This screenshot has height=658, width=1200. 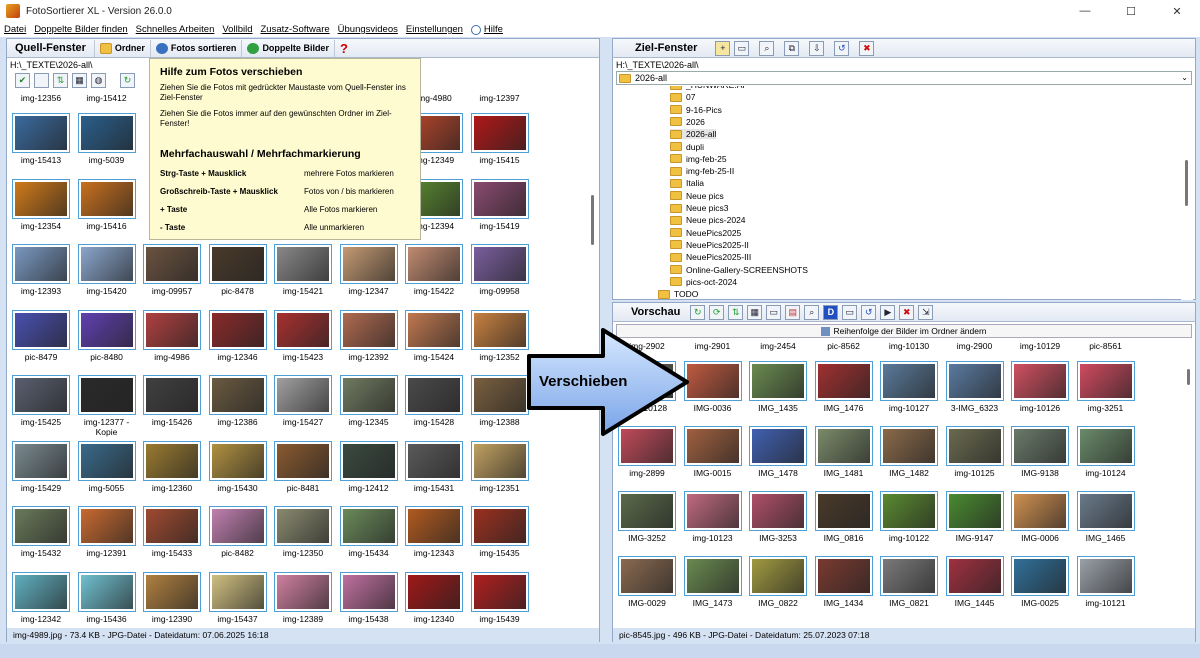 What do you see at coordinates (41, 139) in the screenshot?
I see `photo-thumbnail: img-15413` at bounding box center [41, 139].